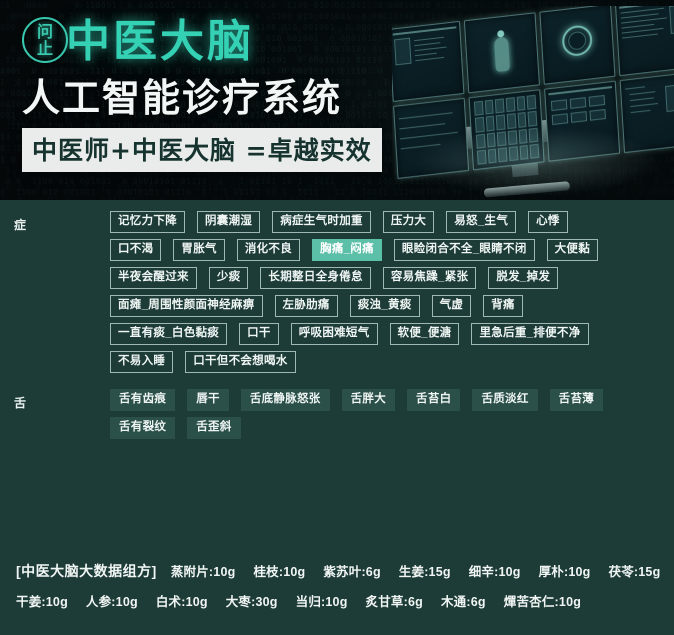 The image size is (674, 635). I want to click on tongue-section: 舌 舌有齿痕 唇干 舌底静脉怒张 舌胖大 舌苔白 舌质淡红 舌苔薄 舌有裂纹 舌歪斜, so click(337, 409).